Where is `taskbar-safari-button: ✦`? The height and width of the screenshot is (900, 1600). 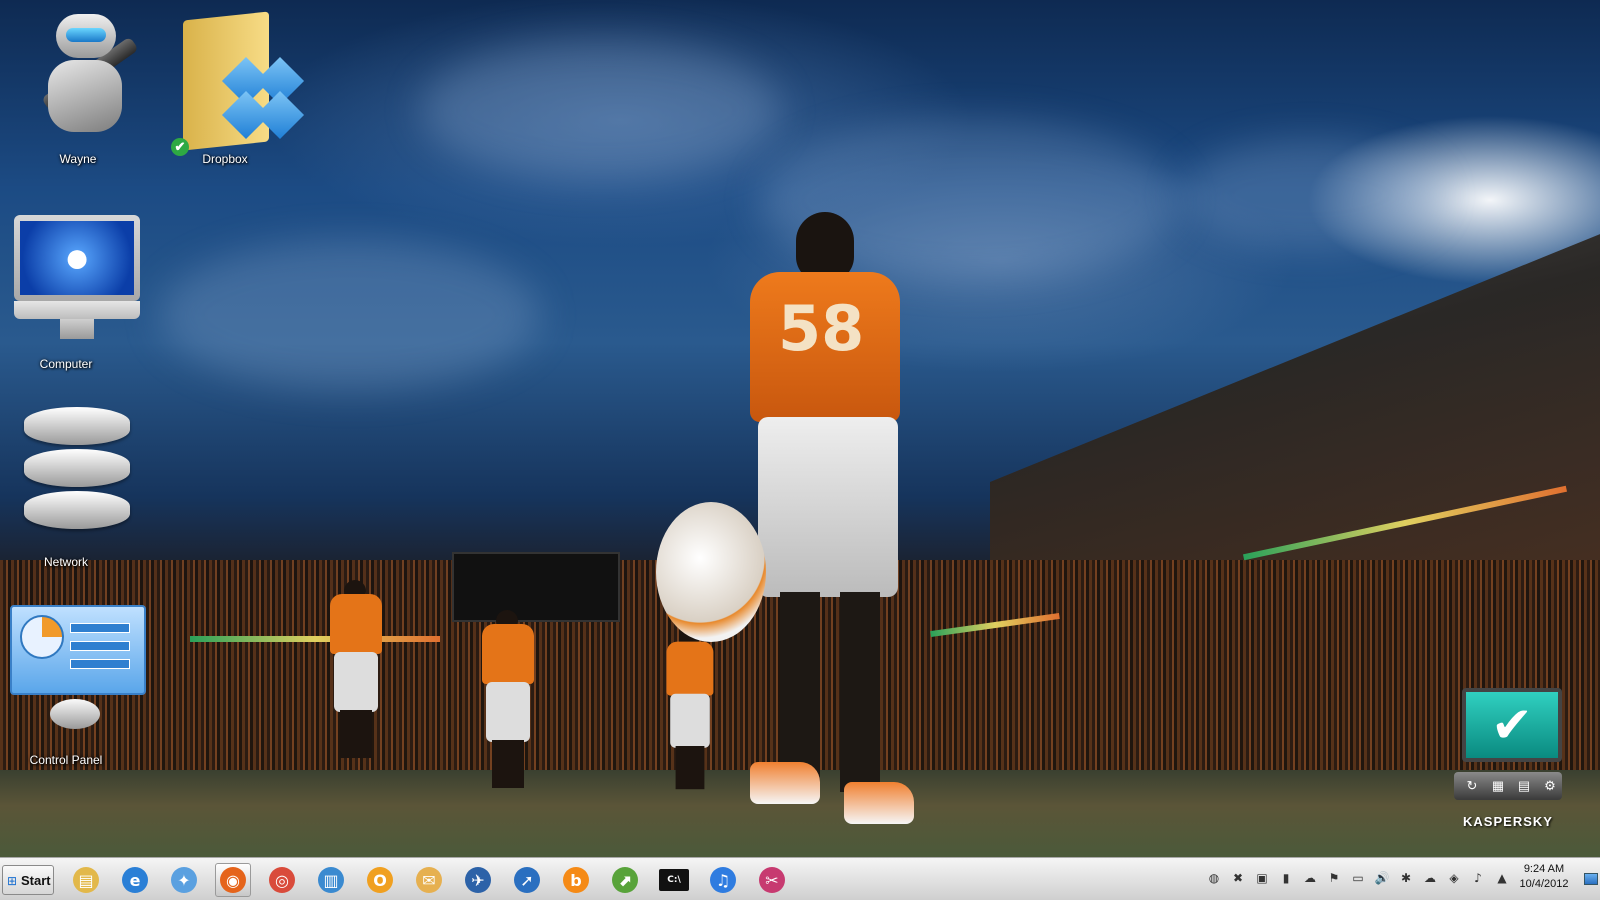
taskbar-safari-button: ✦ is located at coordinates (184, 880).